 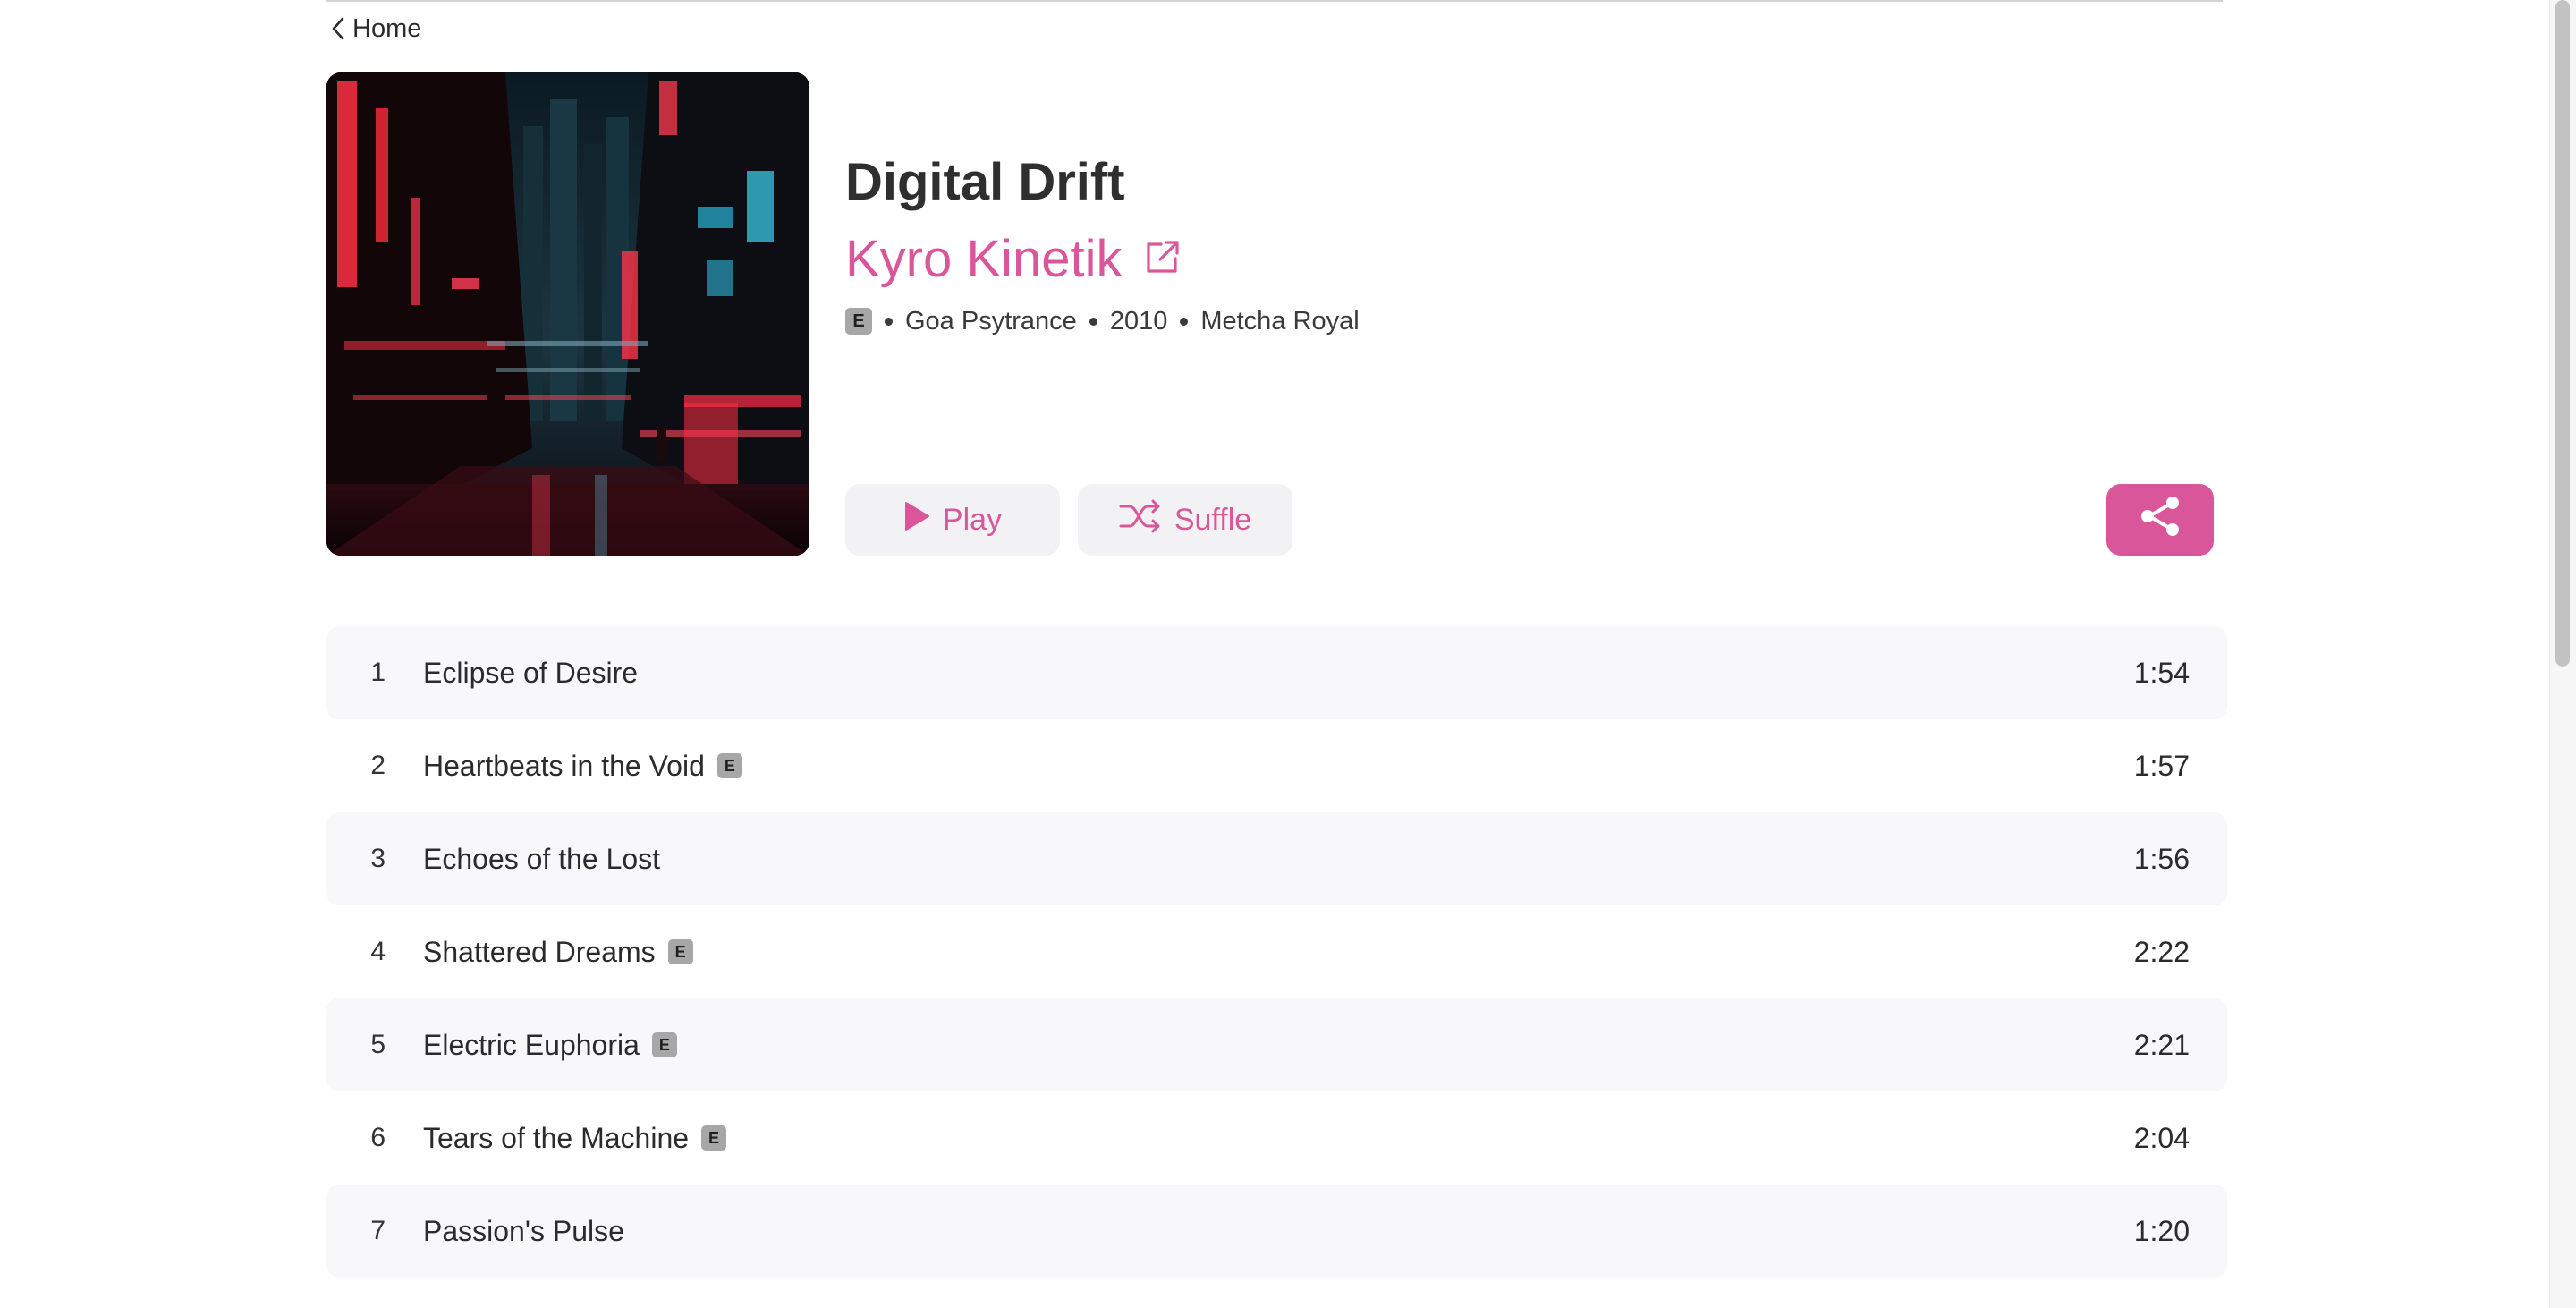 What do you see at coordinates (542, 858) in the screenshot?
I see `track-title: Echoes of the Lost` at bounding box center [542, 858].